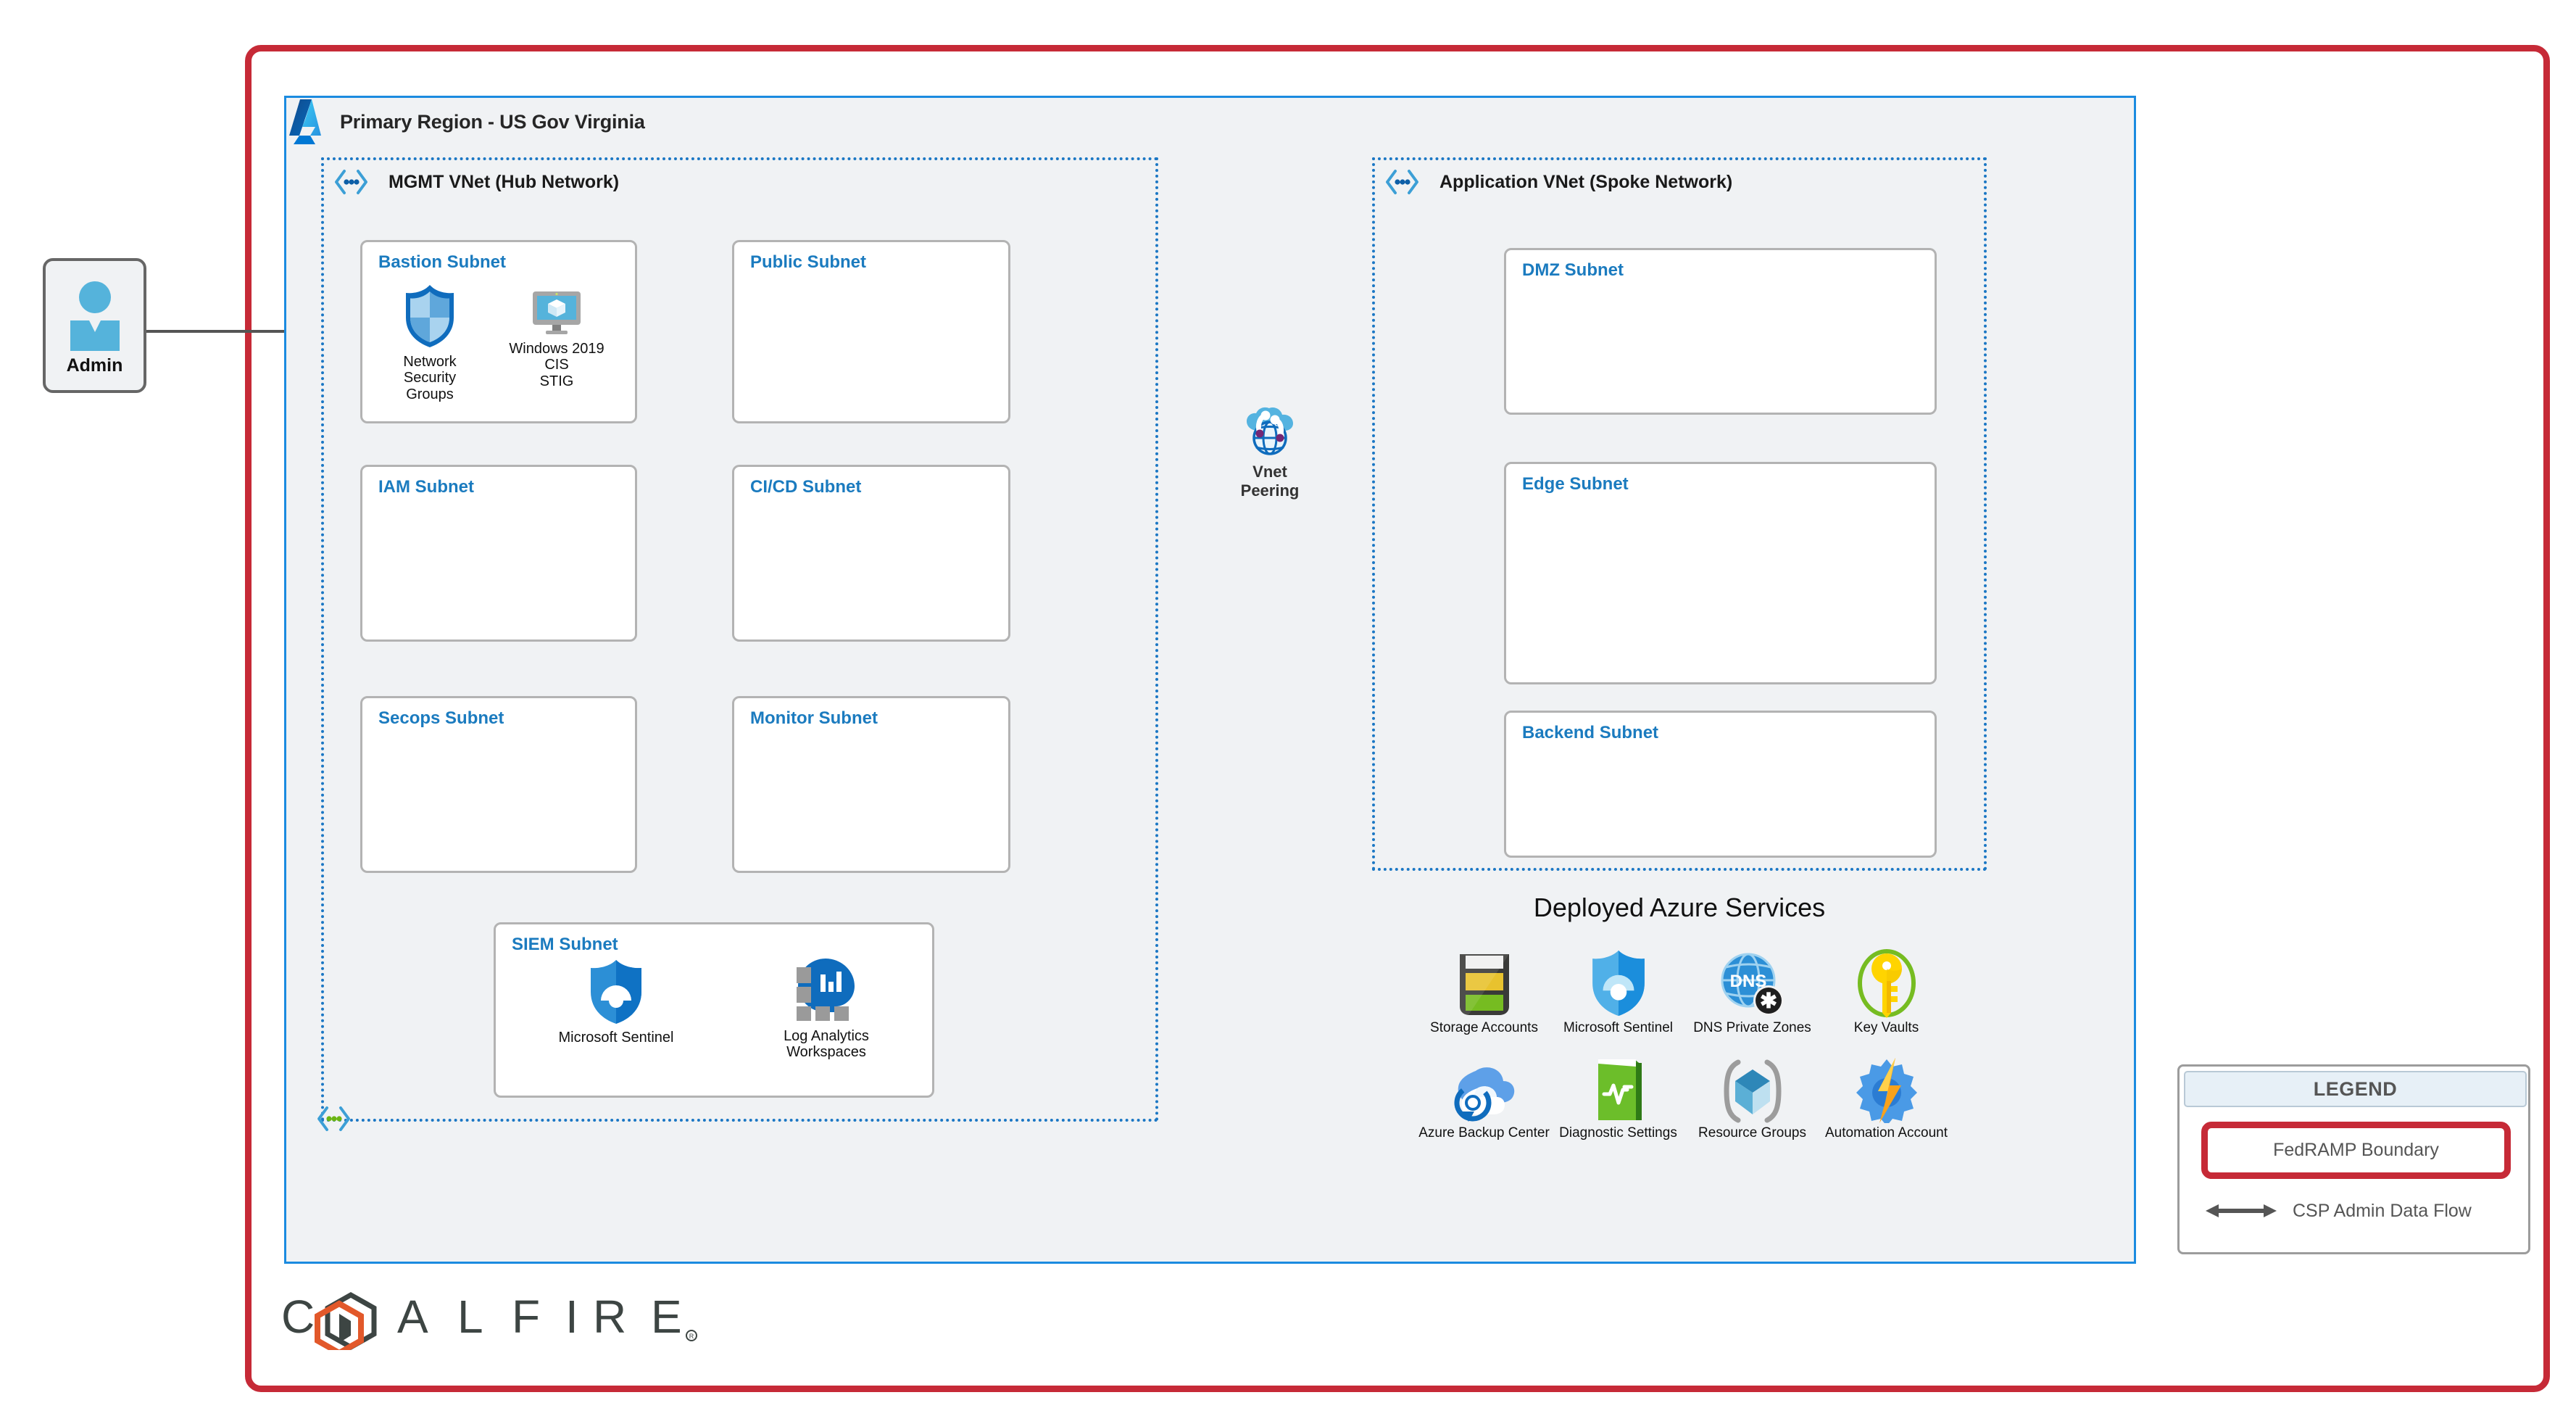  I want to click on azure-backup-center-icon, so click(1484, 1085).